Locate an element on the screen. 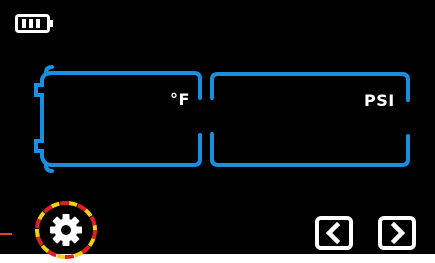  pointer-line is located at coordinates (6, 234).